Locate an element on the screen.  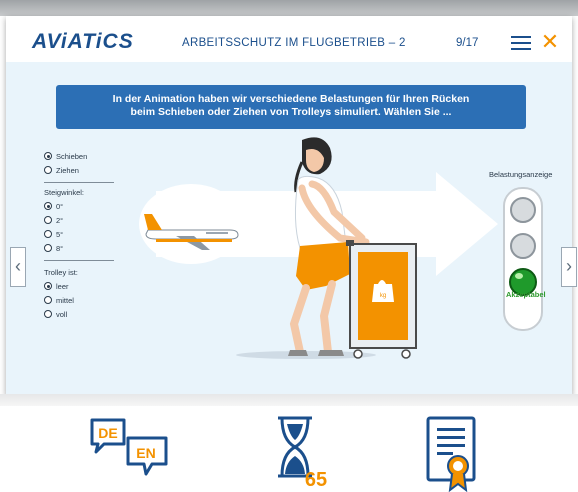
window-frame-bottom is located at coordinates (289, 400).